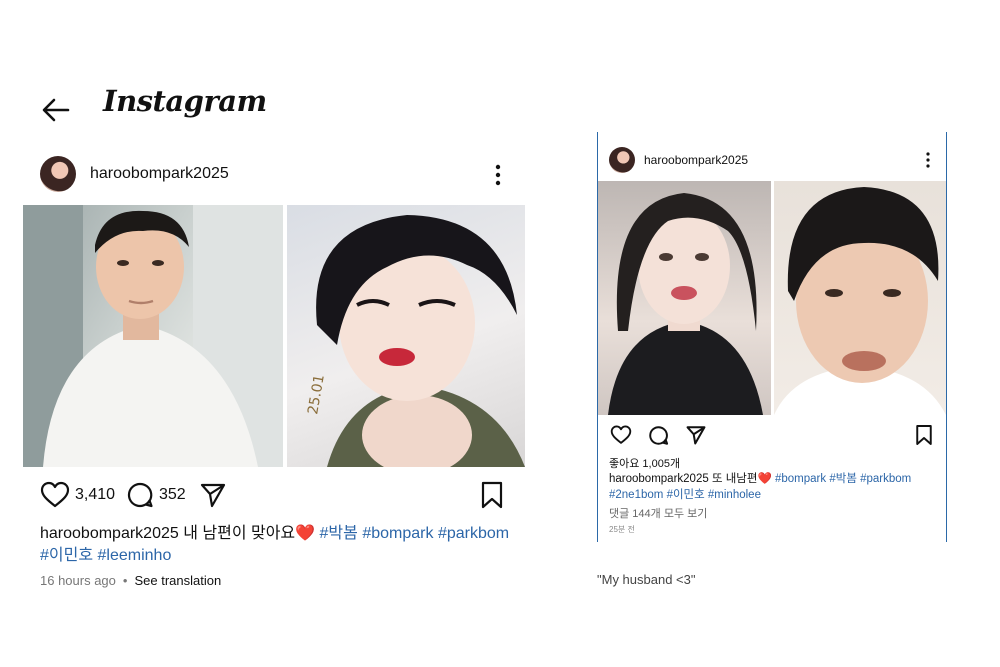 The image size is (1000, 667). What do you see at coordinates (646, 579) in the screenshot?
I see `translation-note: "My husband <3"` at bounding box center [646, 579].